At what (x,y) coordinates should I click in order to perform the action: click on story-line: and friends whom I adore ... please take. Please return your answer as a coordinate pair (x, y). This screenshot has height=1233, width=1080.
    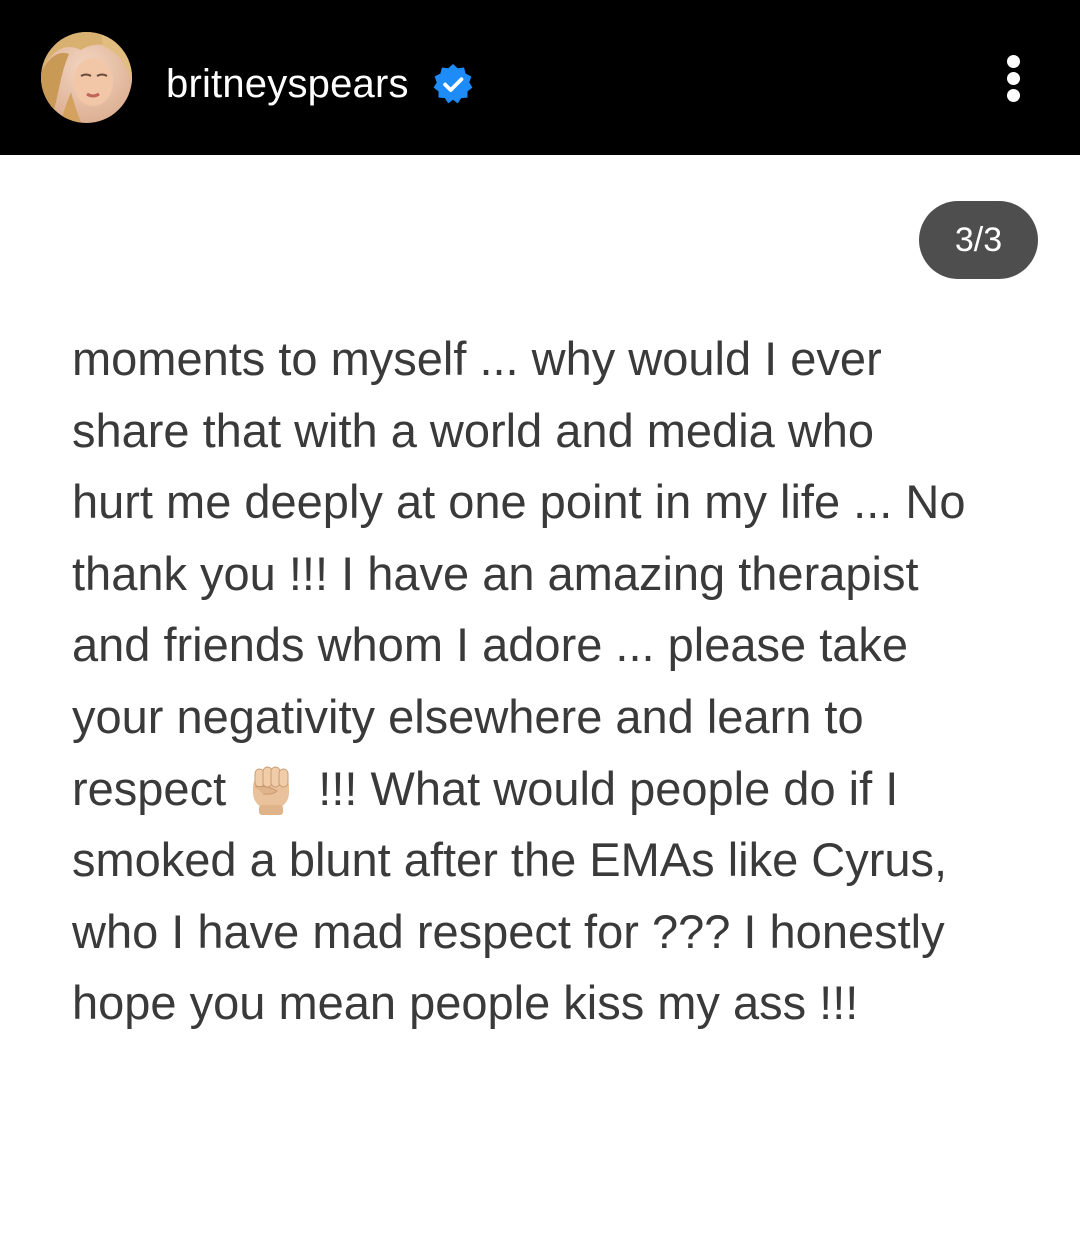
    Looking at the image, I should click on (490, 645).